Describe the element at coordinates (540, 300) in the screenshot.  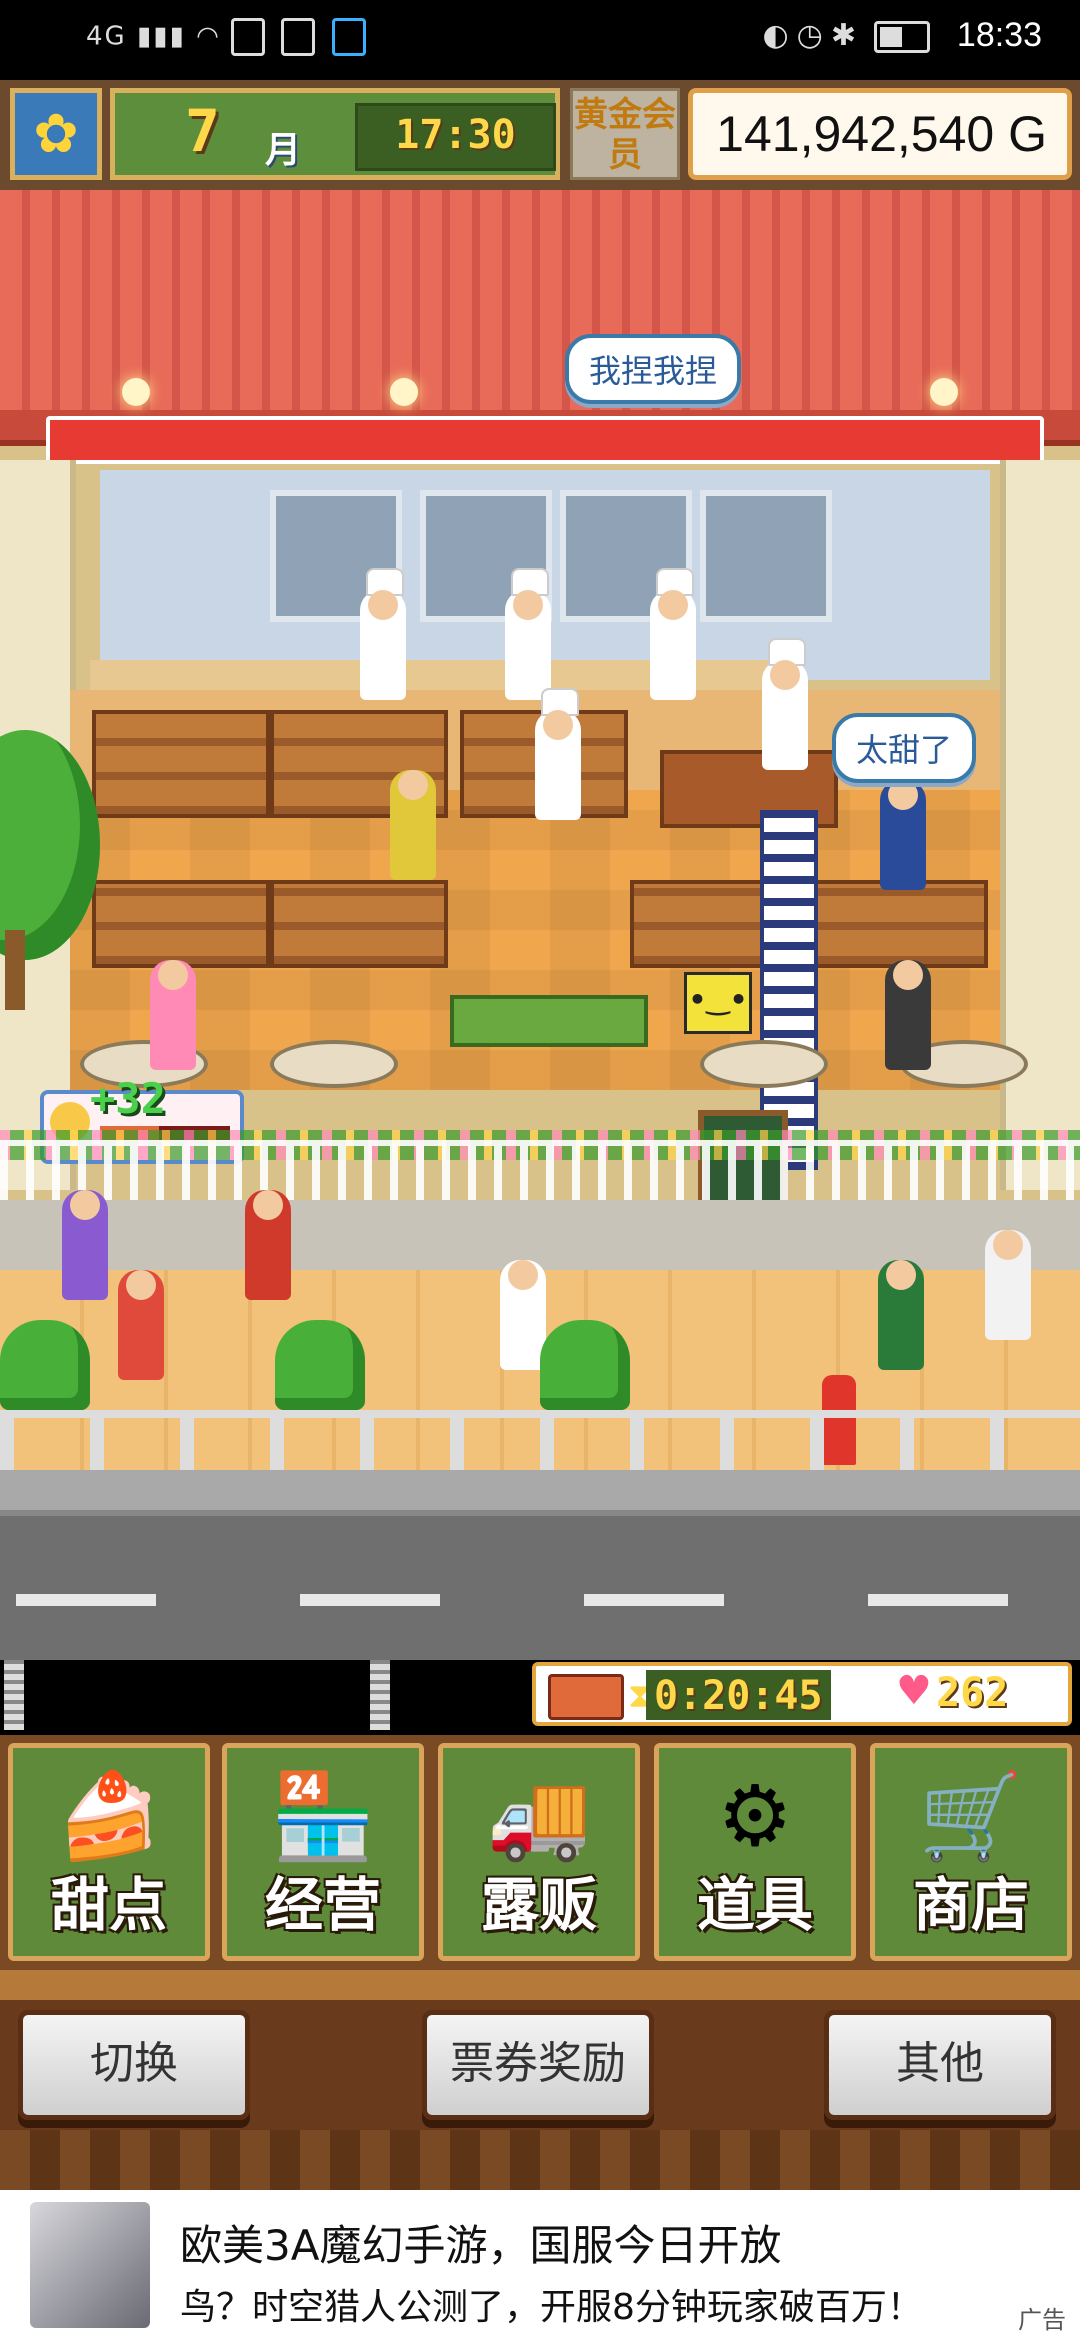
I see `shop-awning` at that location.